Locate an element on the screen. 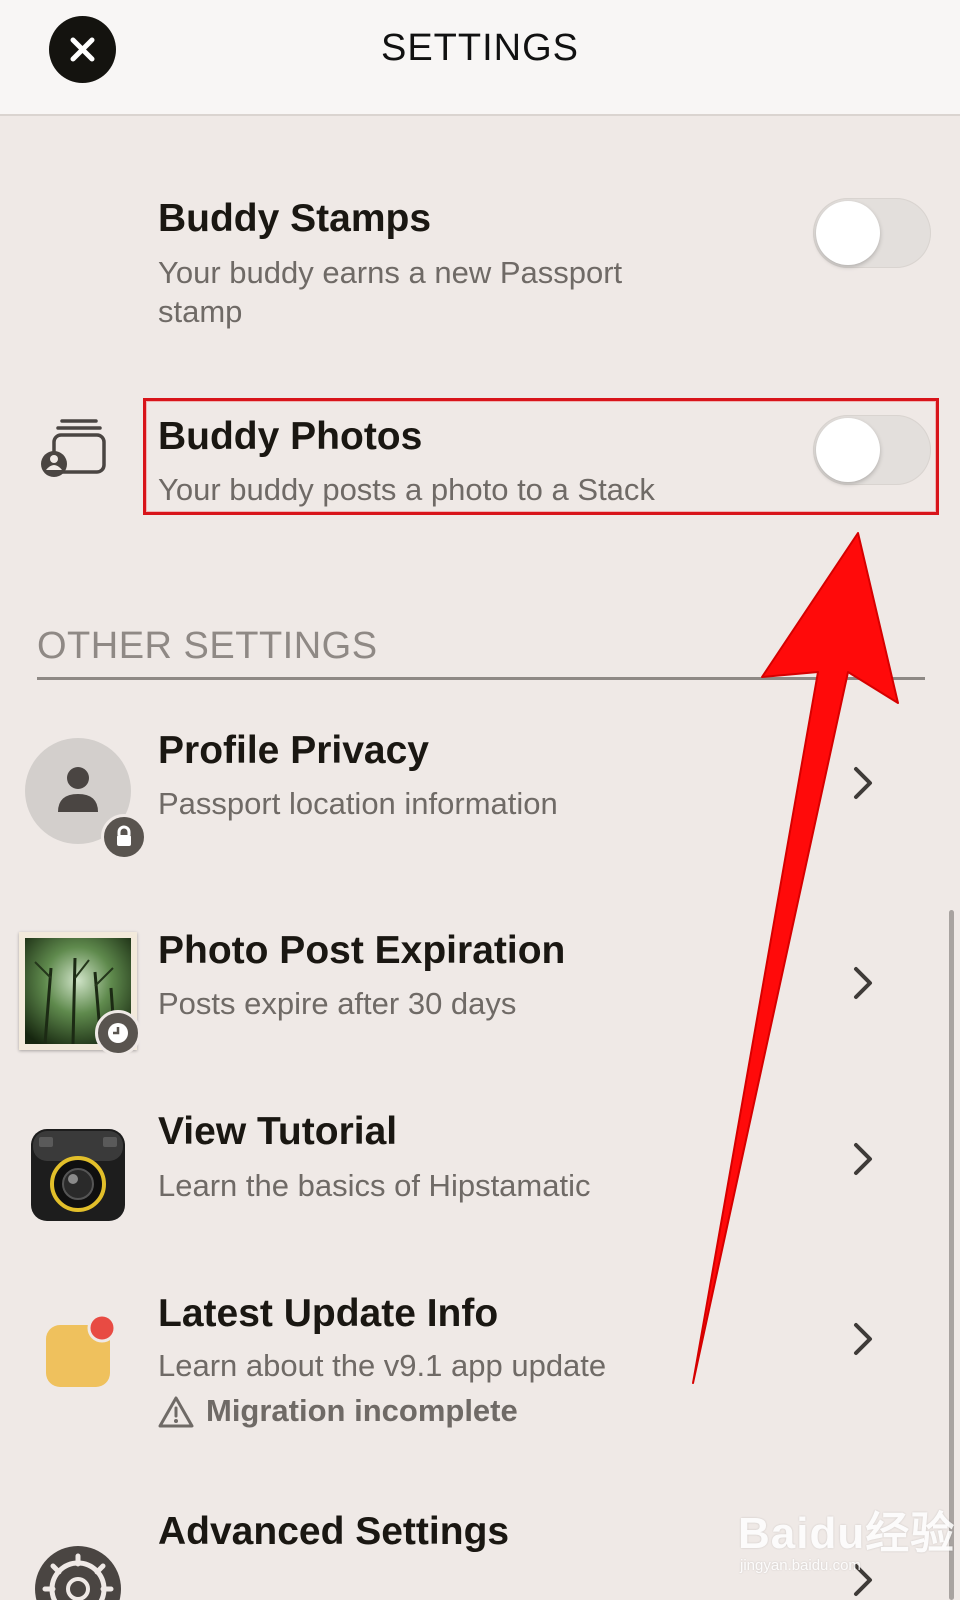 The height and width of the screenshot is (1600, 960). watermark-logo: Baidu经验 is located at coordinates (847, 1533).